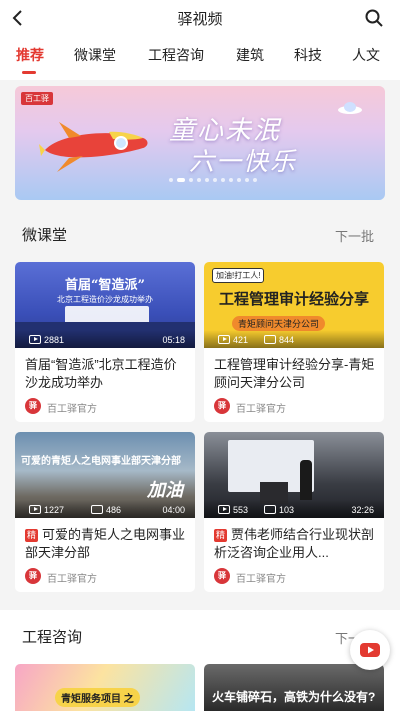 The image size is (400, 711). What do you see at coordinates (181, 180) in the screenshot?
I see `carousel-dot-active` at bounding box center [181, 180].